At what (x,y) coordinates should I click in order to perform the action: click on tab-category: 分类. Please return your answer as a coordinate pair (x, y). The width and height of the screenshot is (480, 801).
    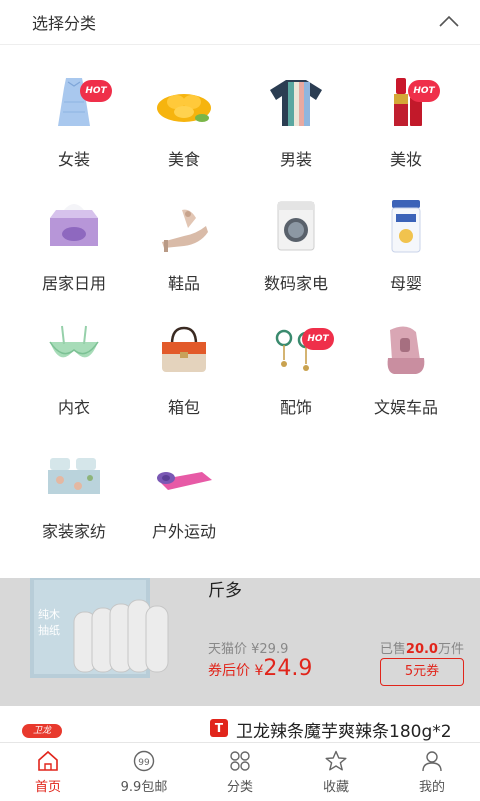
    Looking at the image, I should click on (240, 772).